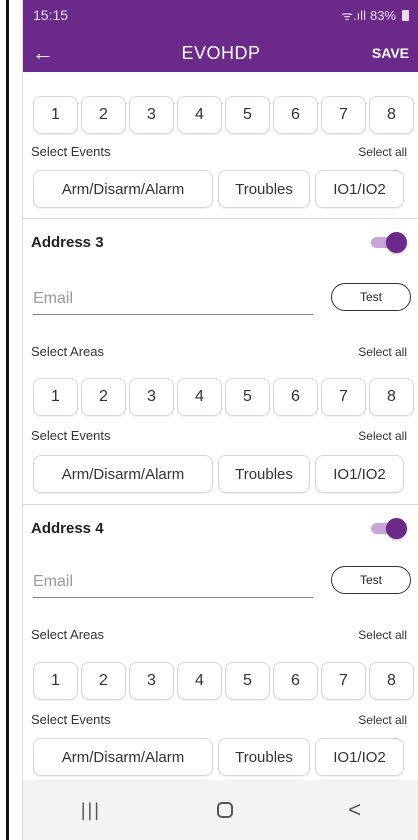 The width and height of the screenshot is (418, 840). I want to click on address-4-email-row: Test, so click(222, 583).